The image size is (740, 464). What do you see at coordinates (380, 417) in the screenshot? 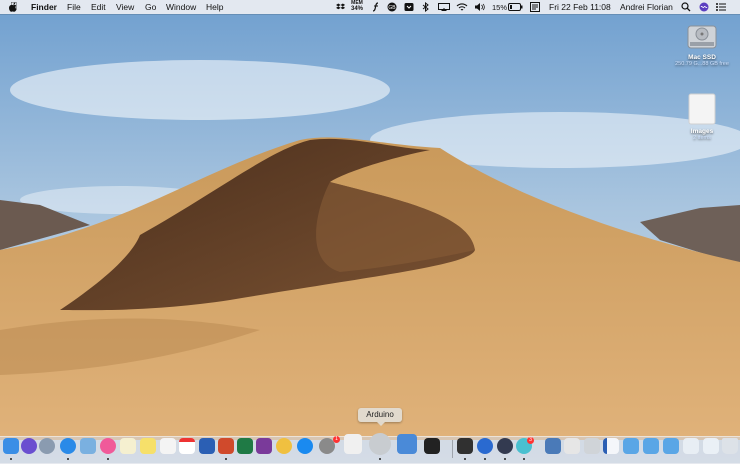
I see `dock-tooltip: Arduino` at bounding box center [380, 417].